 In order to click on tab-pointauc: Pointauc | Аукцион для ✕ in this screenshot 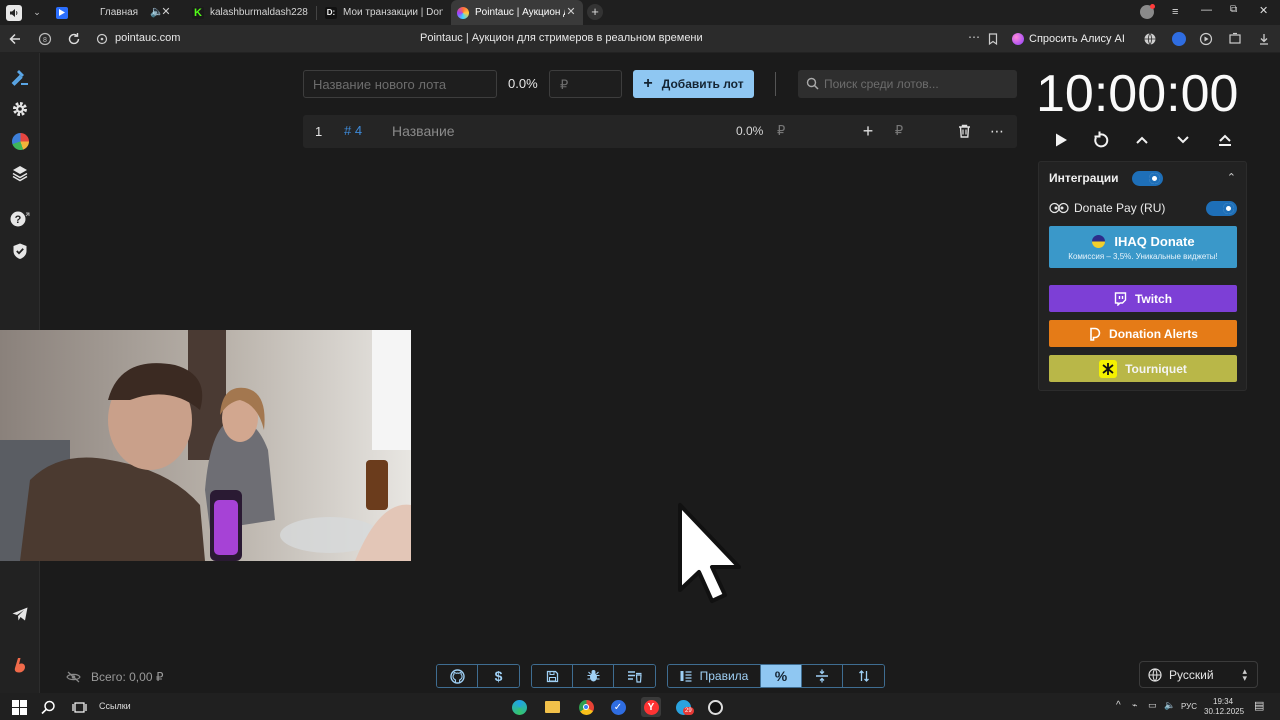, I will do `click(517, 12)`.